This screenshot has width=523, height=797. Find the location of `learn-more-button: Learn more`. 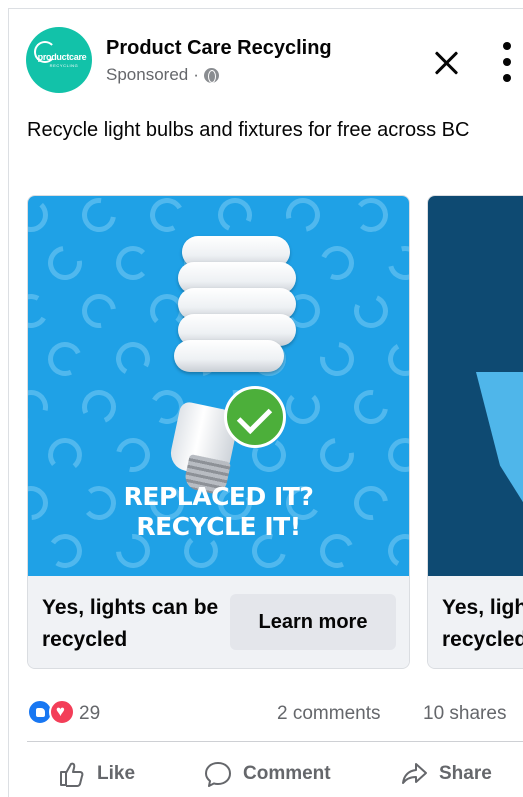

learn-more-button: Learn more is located at coordinates (313, 622).